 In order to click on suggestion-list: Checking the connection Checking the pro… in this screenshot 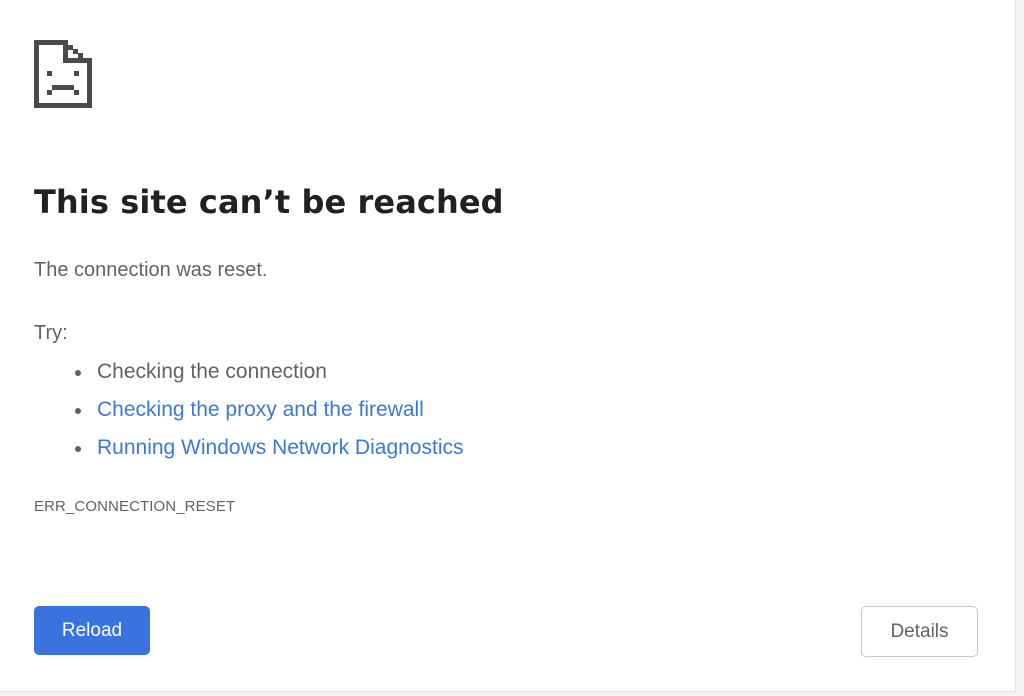, I will do `click(263, 412)`.